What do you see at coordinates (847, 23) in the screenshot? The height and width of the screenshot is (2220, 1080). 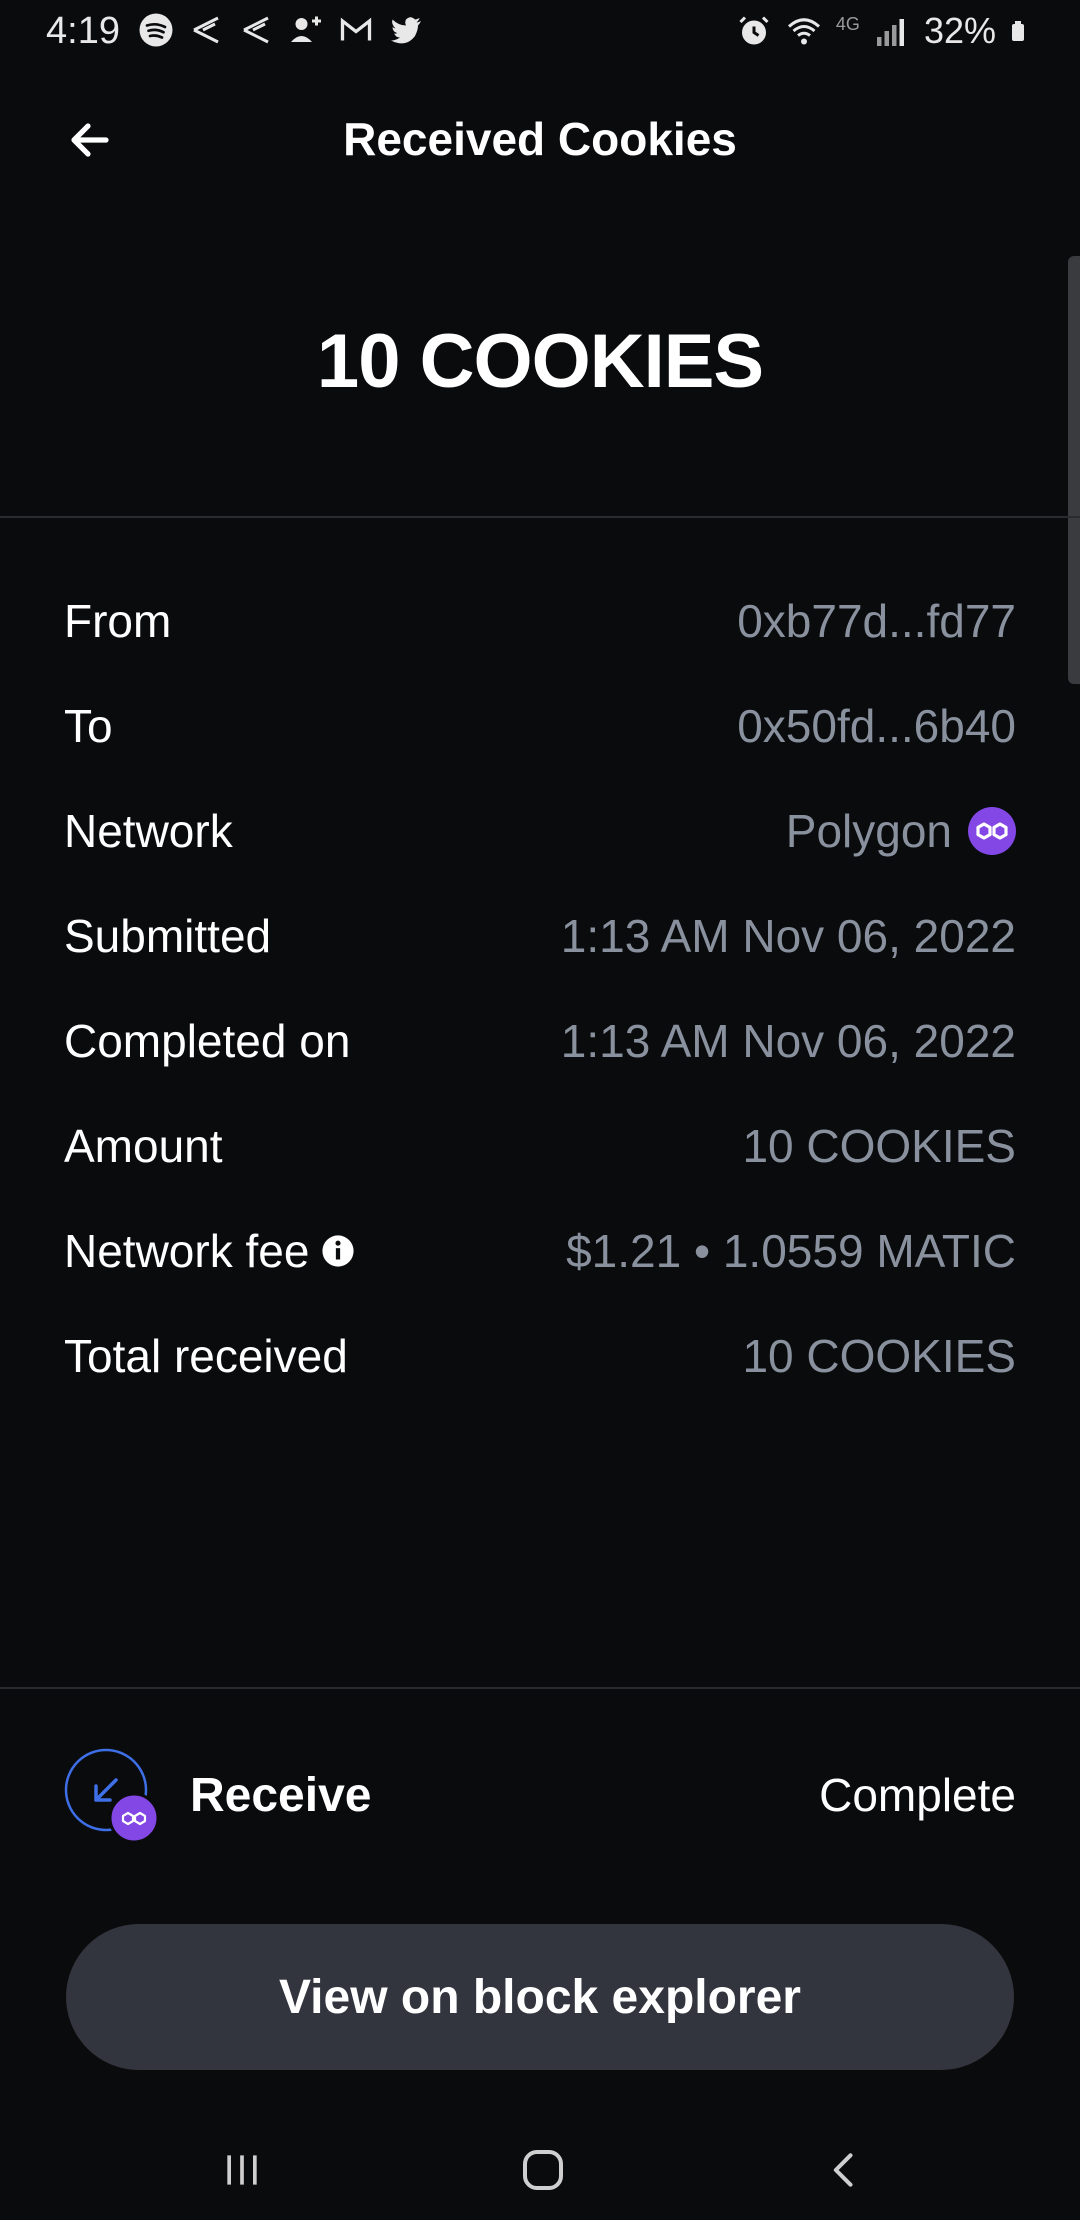 I see `network-type-label: 4G` at bounding box center [847, 23].